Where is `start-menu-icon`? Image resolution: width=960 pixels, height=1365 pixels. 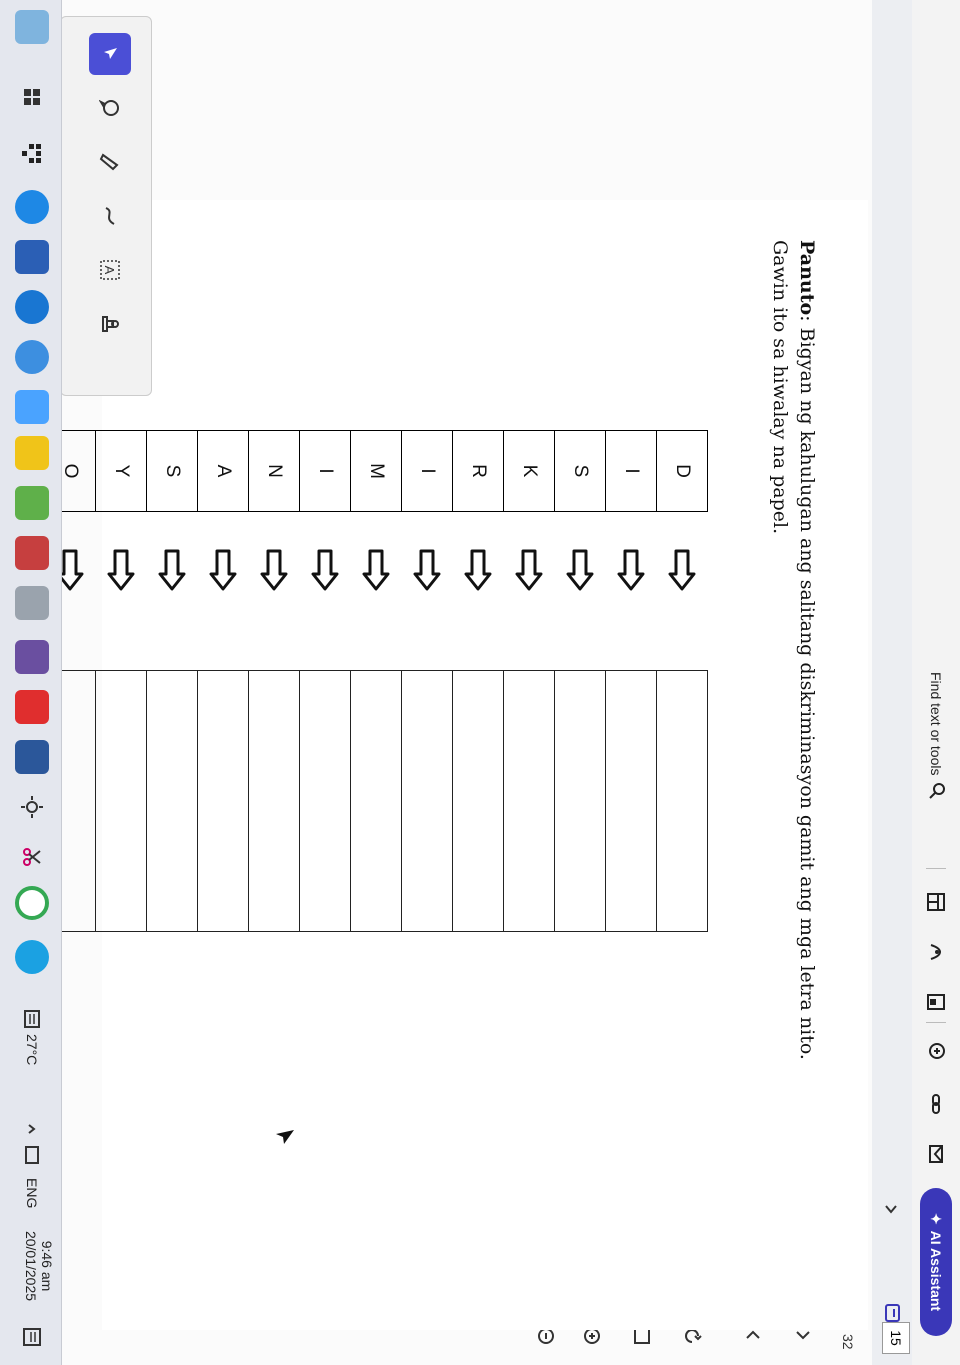 start-menu-icon is located at coordinates (32, 27).